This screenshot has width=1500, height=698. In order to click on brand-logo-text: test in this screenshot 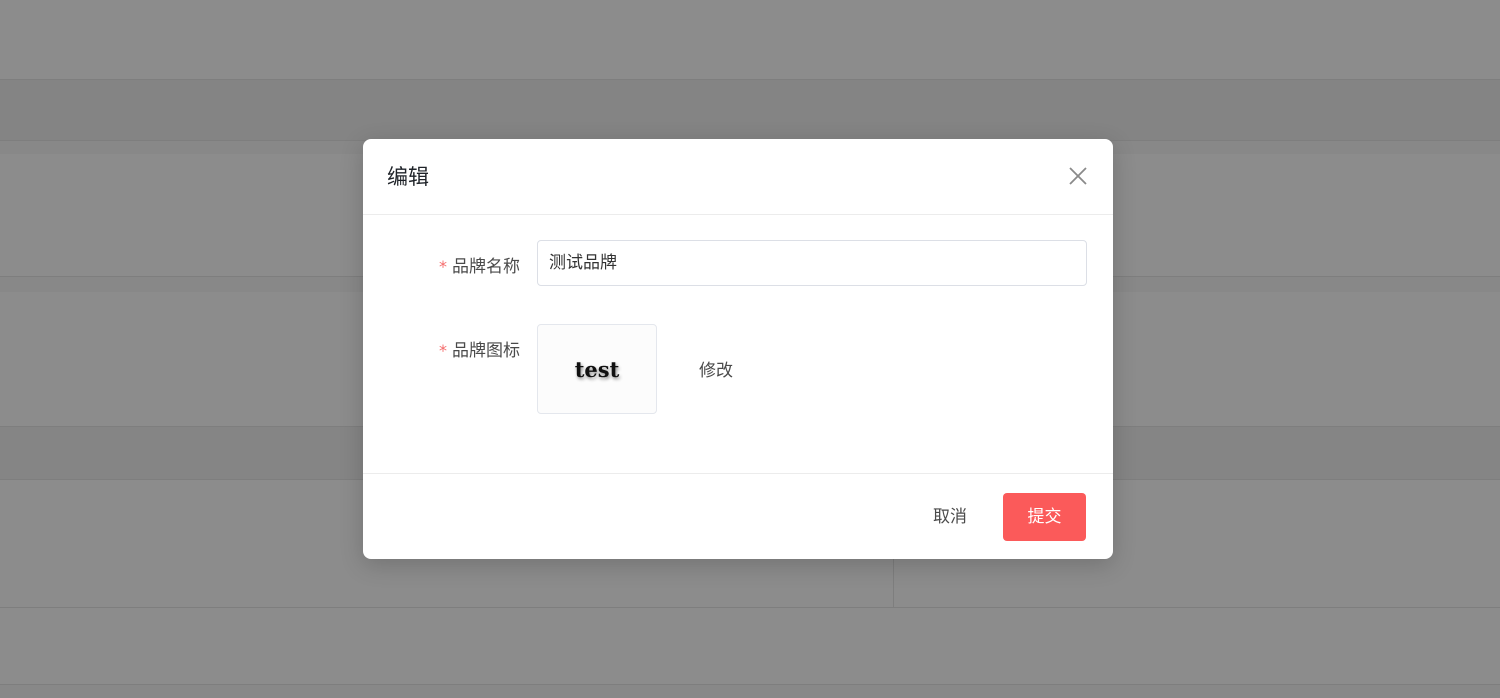, I will do `click(597, 369)`.